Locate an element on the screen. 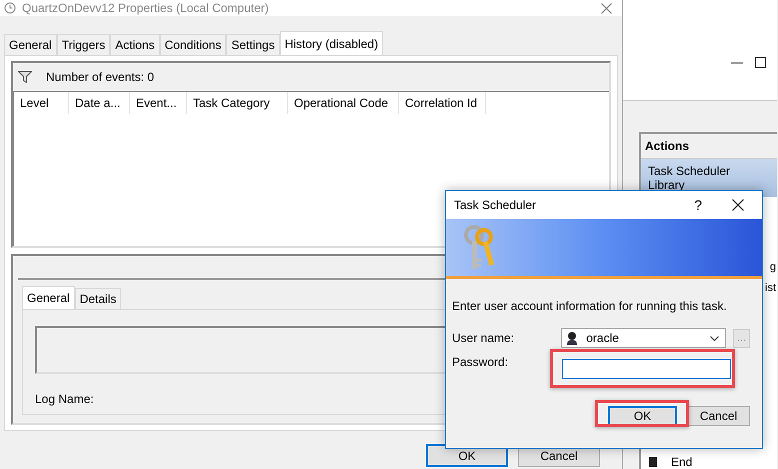 Image resolution: width=778 pixels, height=469 pixels. tab: History (disabled) is located at coordinates (332, 43).